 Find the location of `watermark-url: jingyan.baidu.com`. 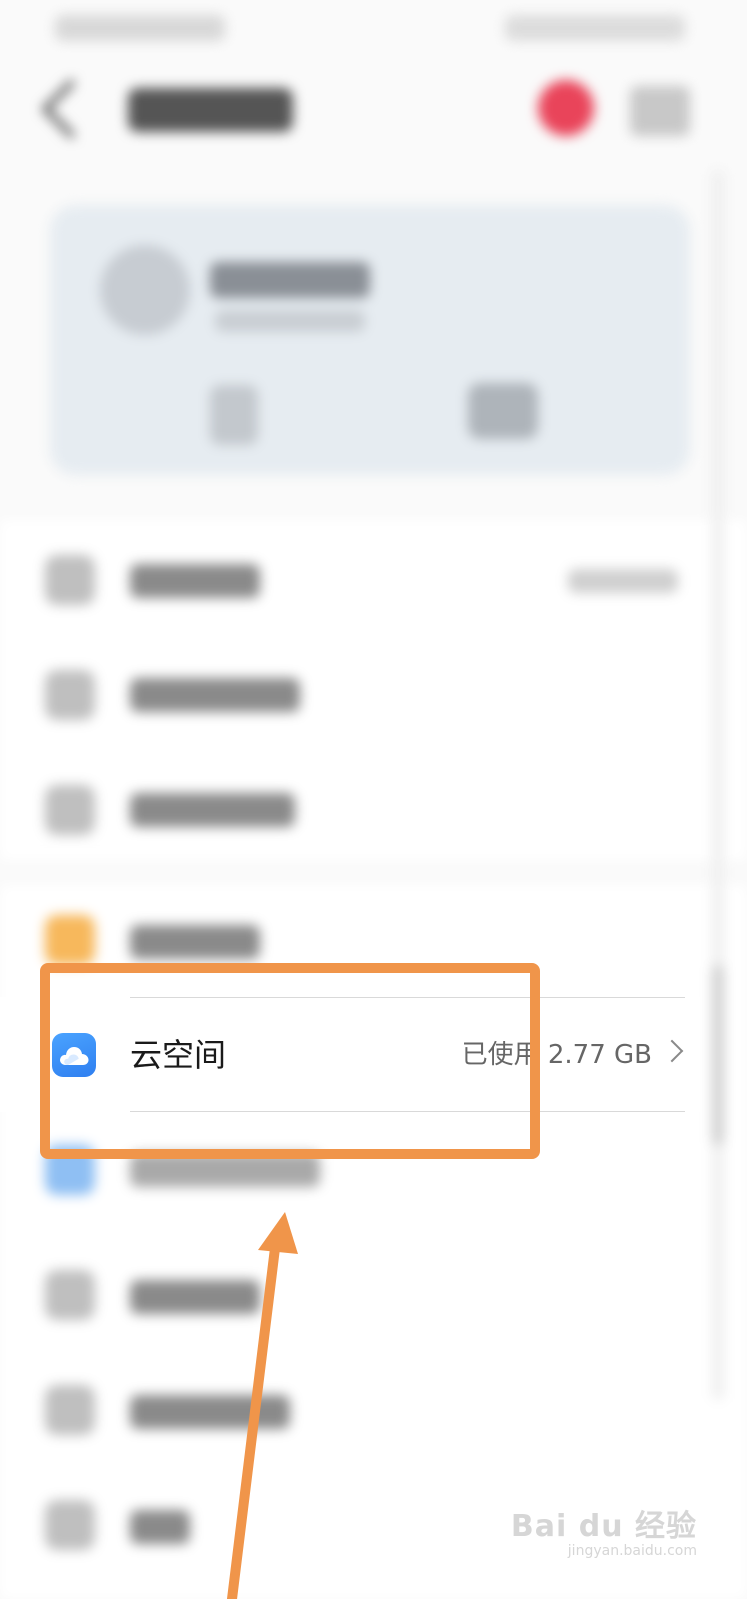

watermark-url: jingyan.baidu.com is located at coordinates (632, 1551).